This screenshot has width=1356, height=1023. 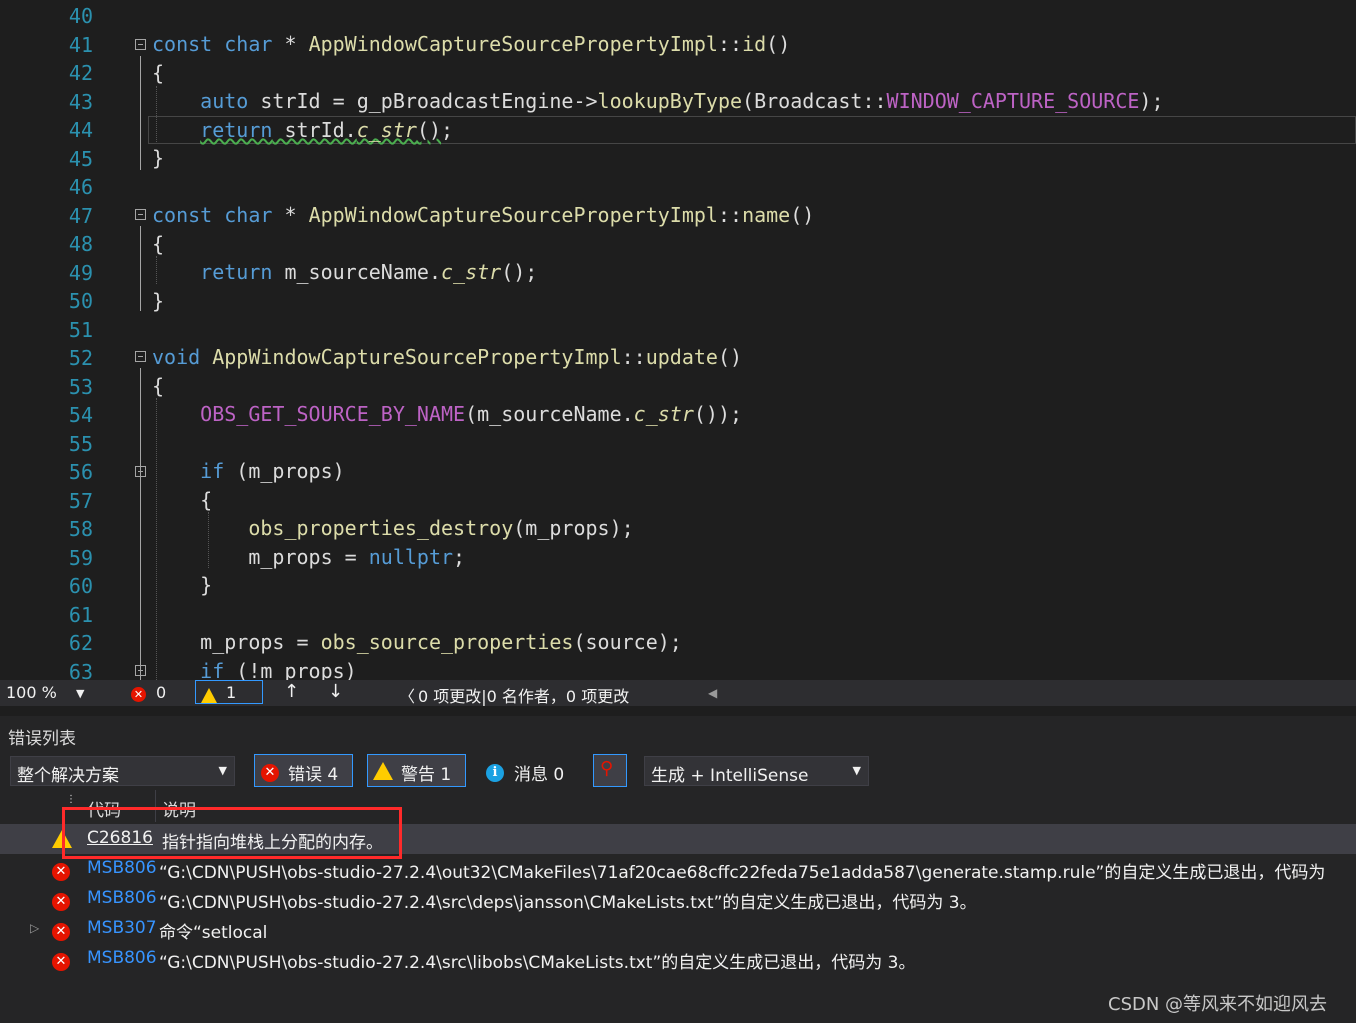 I want to click on line-number: 47, so click(x=80, y=215).